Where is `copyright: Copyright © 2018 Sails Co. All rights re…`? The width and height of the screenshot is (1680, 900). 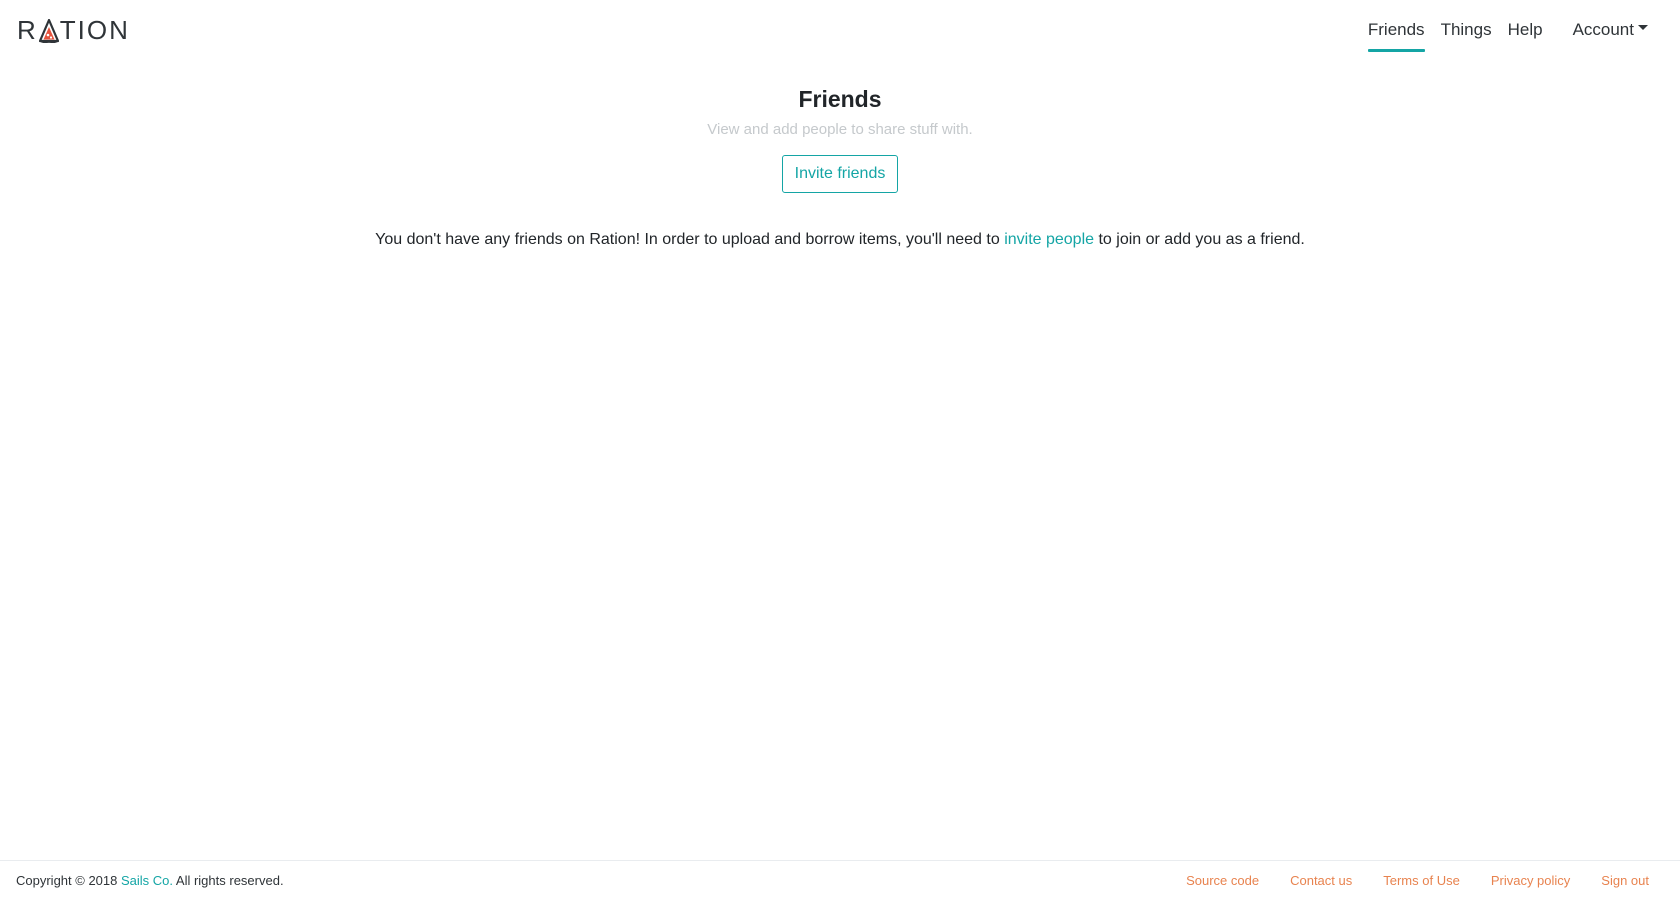
copyright: Copyright © 2018 Sails Co. All rights re… is located at coordinates (150, 880).